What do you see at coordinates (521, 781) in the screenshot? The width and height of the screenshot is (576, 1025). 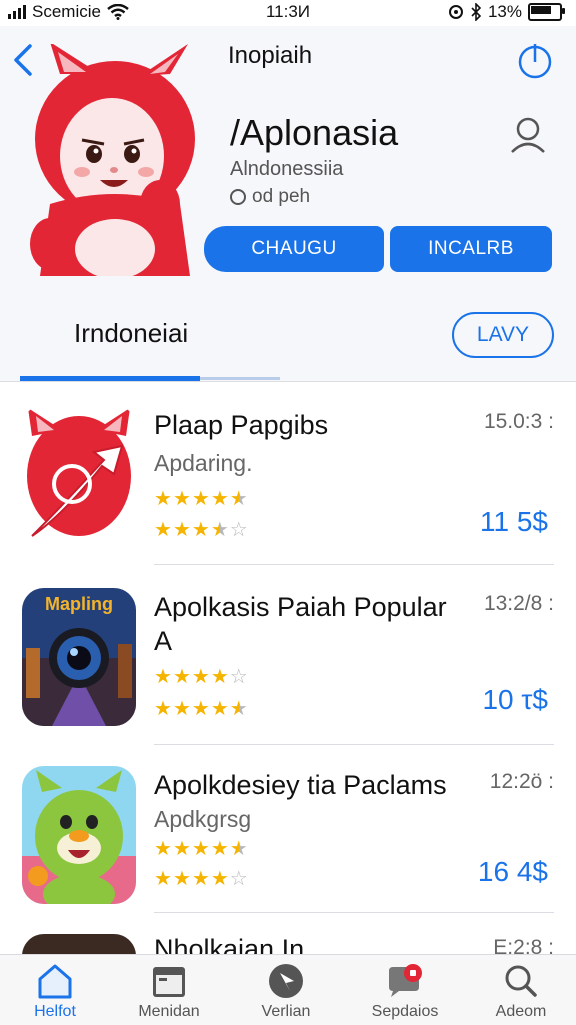 I see `app-size: 12:2ö :` at bounding box center [521, 781].